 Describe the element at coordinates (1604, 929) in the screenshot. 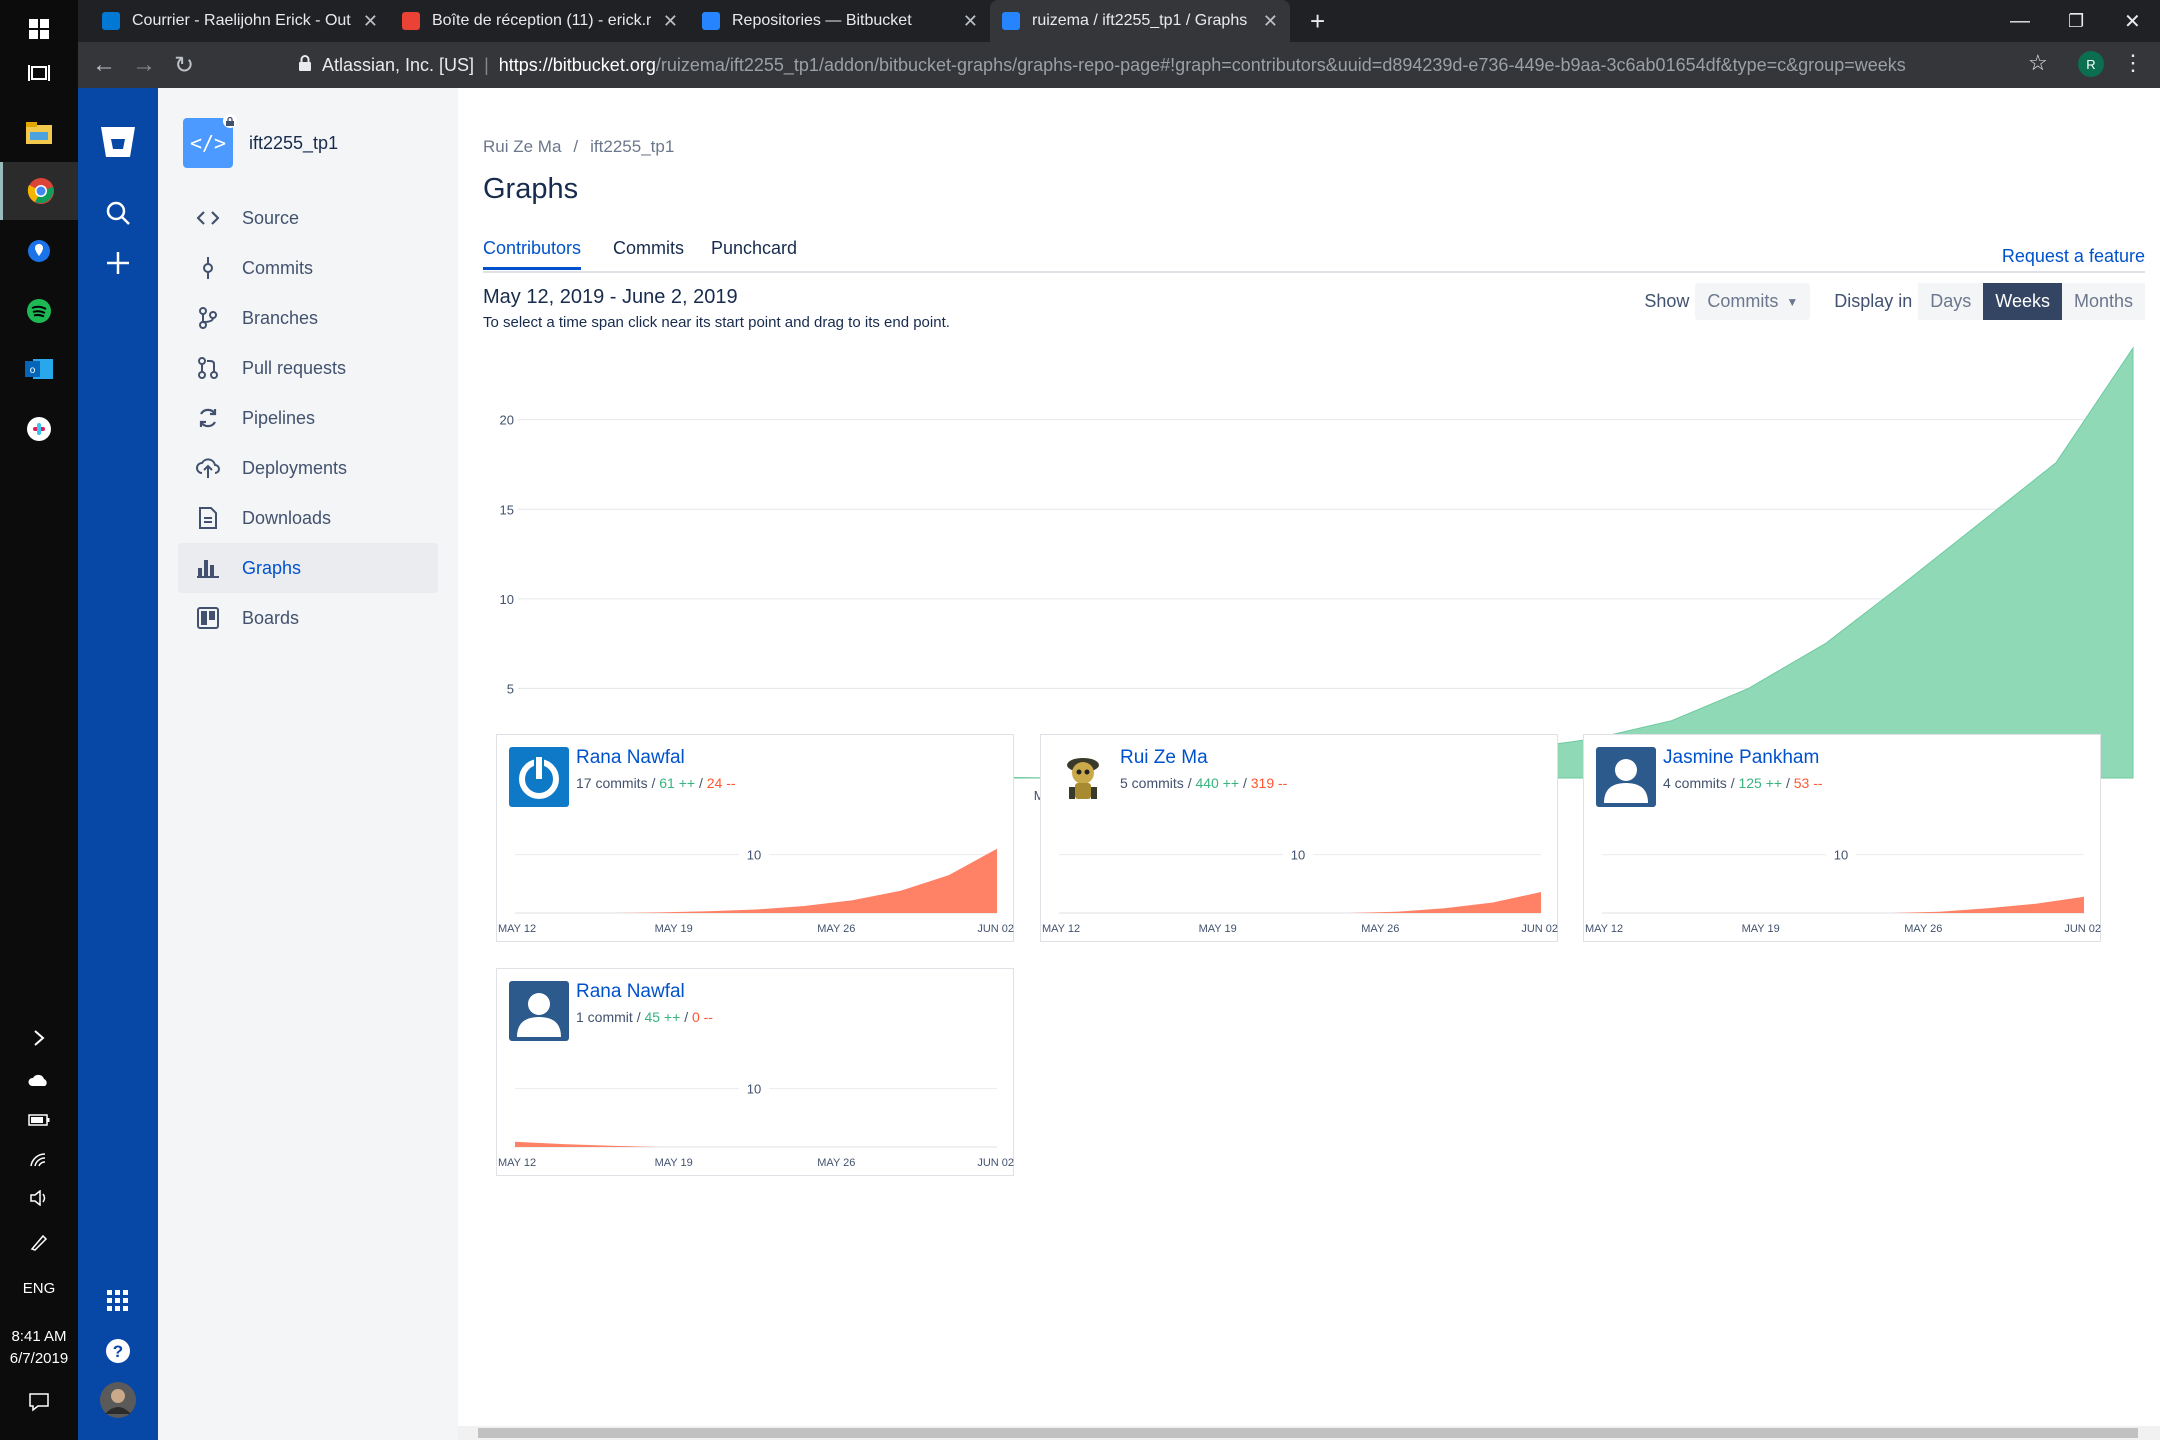

I see `x-tick-label: MAY 12` at that location.